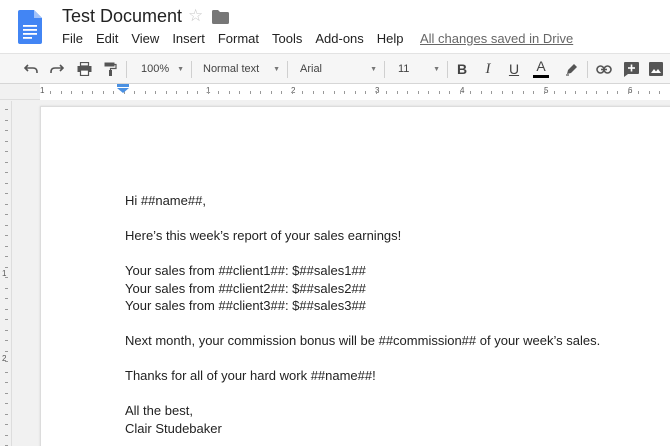  Describe the element at coordinates (188, 39) in the screenshot. I see `menu-insert: Insert` at that location.